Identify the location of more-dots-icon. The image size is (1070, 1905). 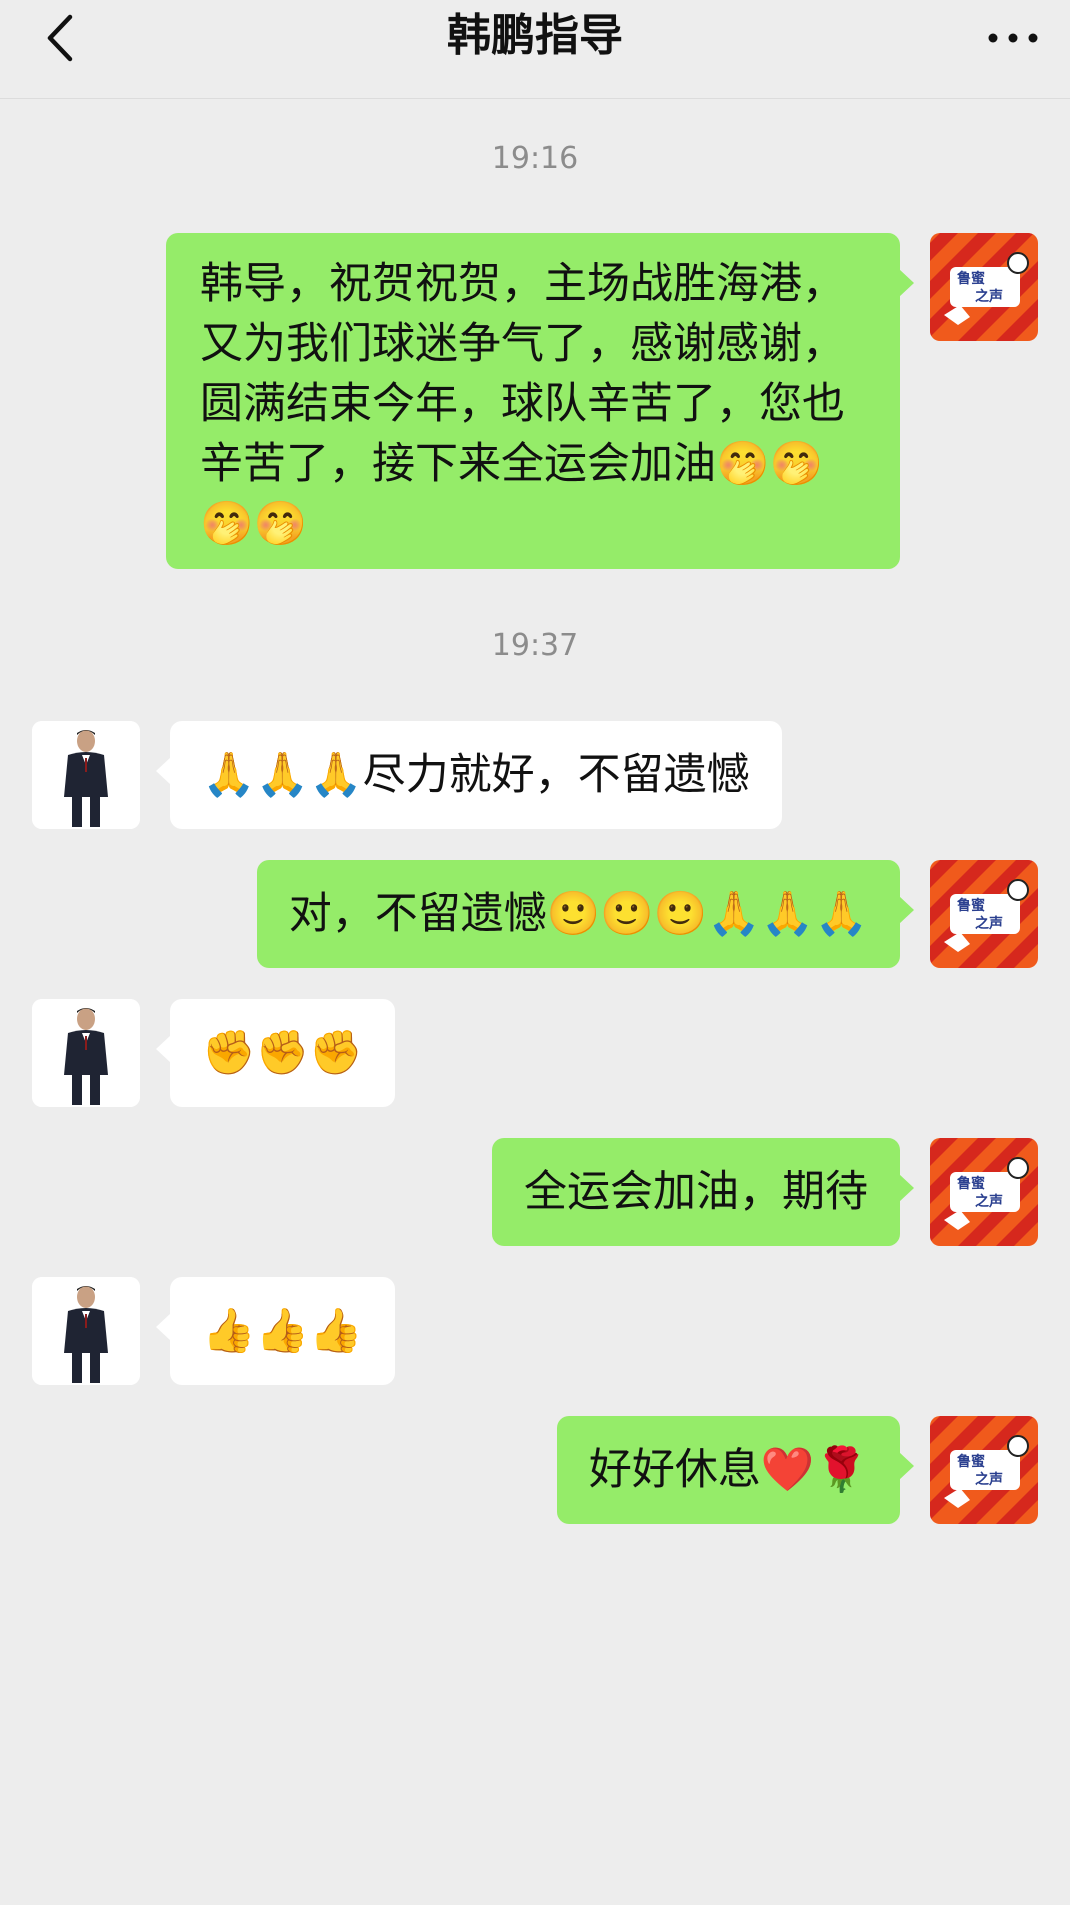
(1013, 38).